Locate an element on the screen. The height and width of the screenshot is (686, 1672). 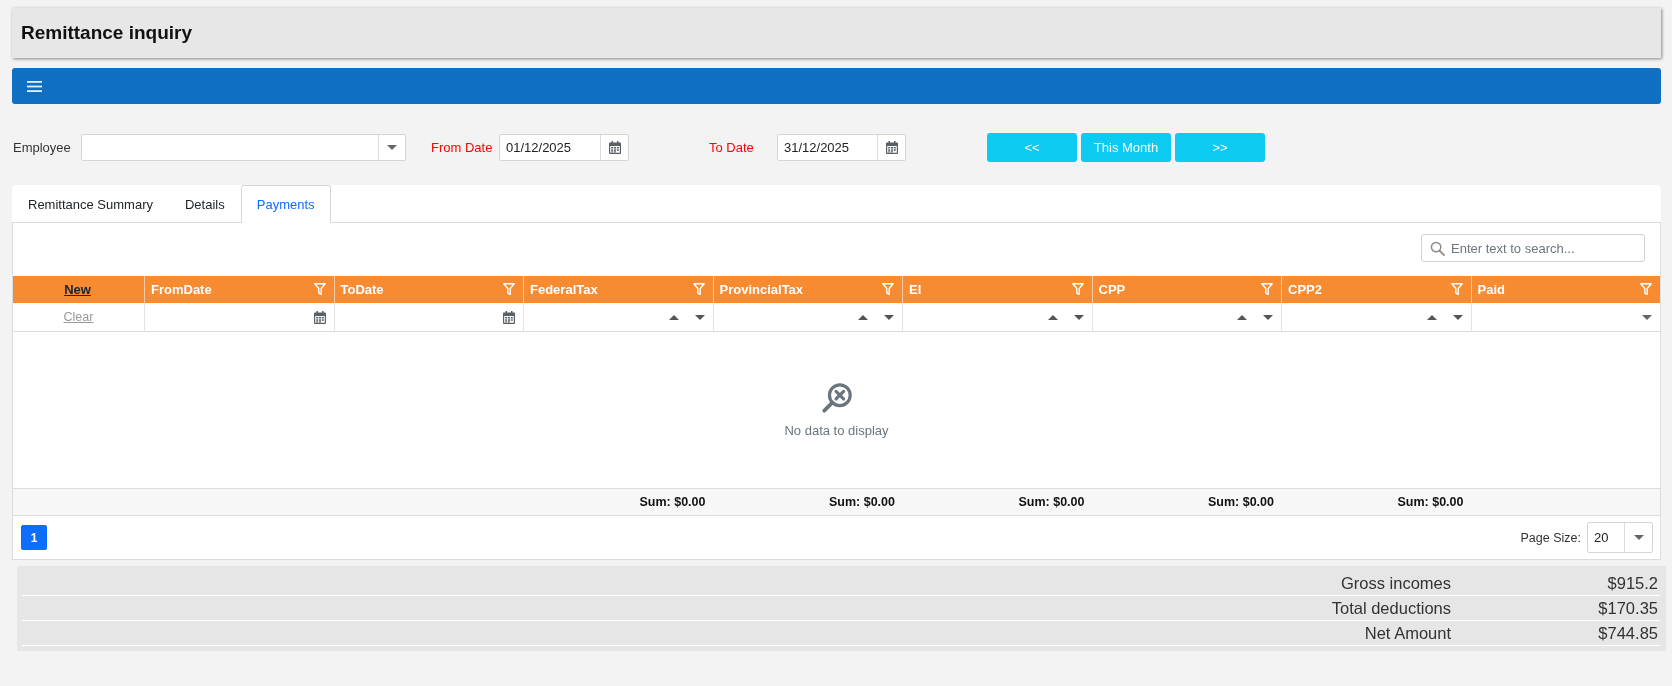
no-data-text: No data to display is located at coordinates (836, 430).